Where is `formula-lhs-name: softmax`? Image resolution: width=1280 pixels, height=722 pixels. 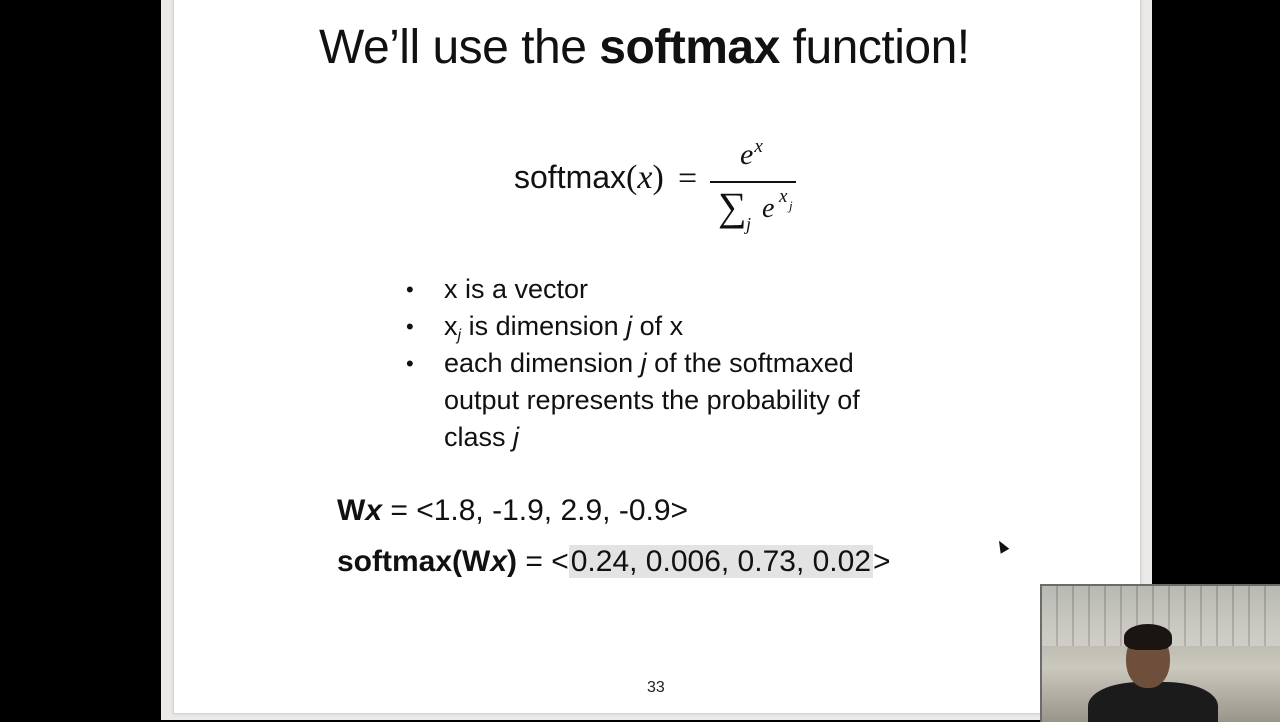
formula-lhs-name: softmax is located at coordinates (570, 177).